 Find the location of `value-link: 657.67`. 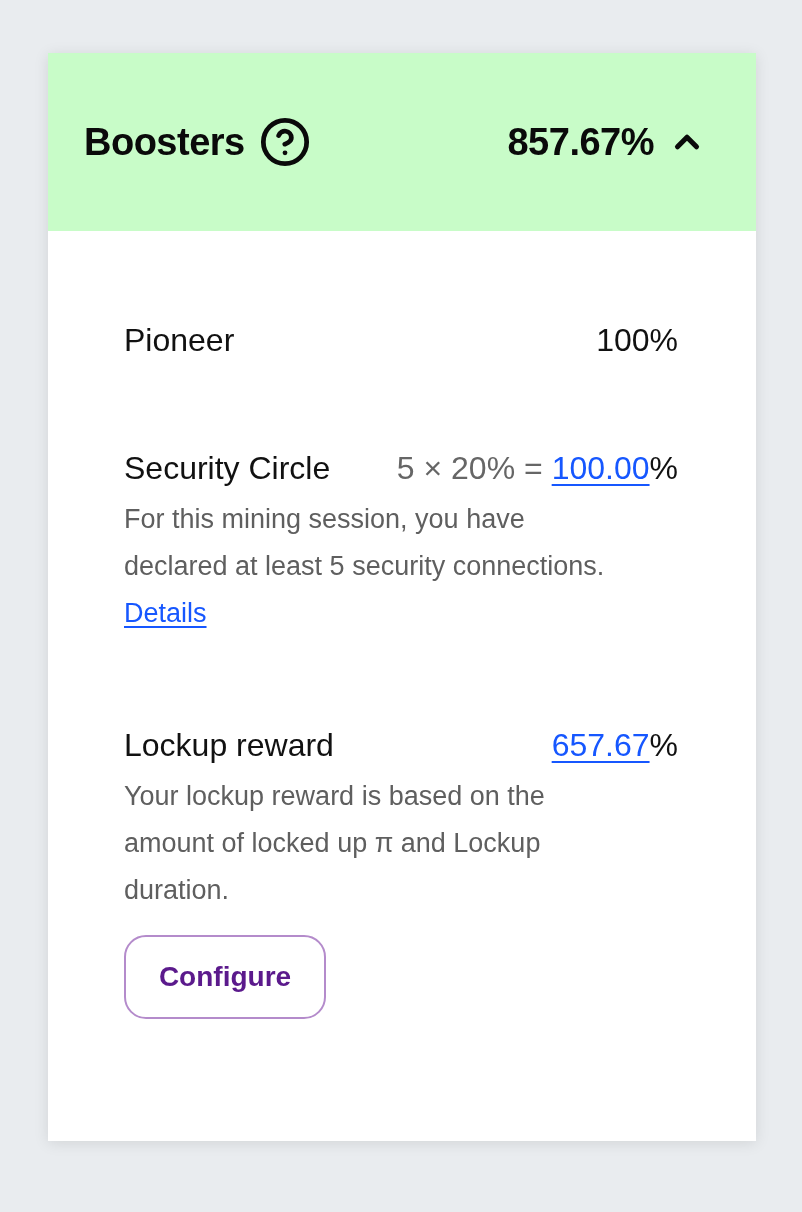

value-link: 657.67 is located at coordinates (600, 745).